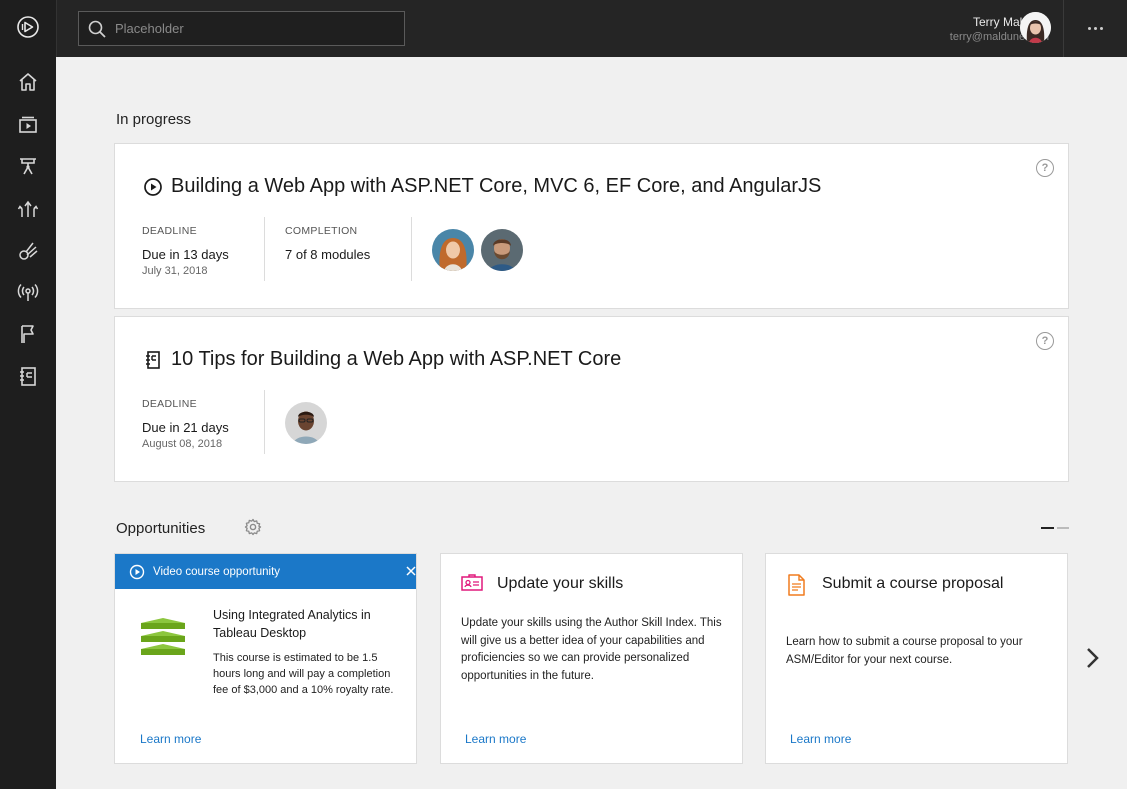 This screenshot has height=789, width=1127. Describe the element at coordinates (163, 639) in the screenshot. I see `tableau-logo-icon` at that location.